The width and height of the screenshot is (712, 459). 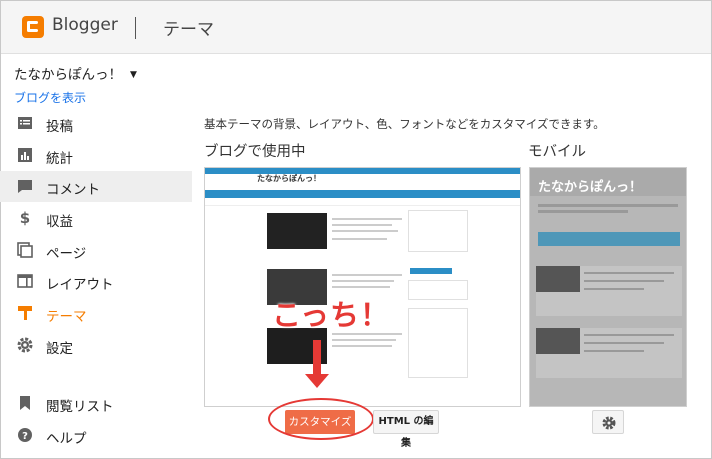 I want to click on in-use-heading: ブログで使用中, so click(x=255, y=152).